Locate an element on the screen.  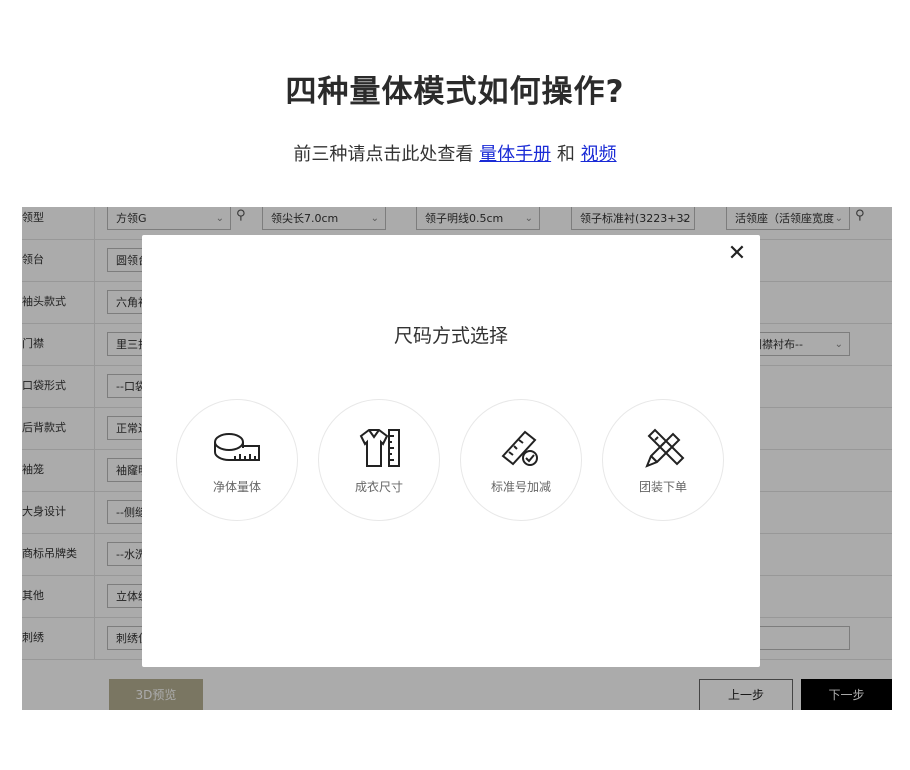
subline-joiner: 和 is located at coordinates (565, 154).